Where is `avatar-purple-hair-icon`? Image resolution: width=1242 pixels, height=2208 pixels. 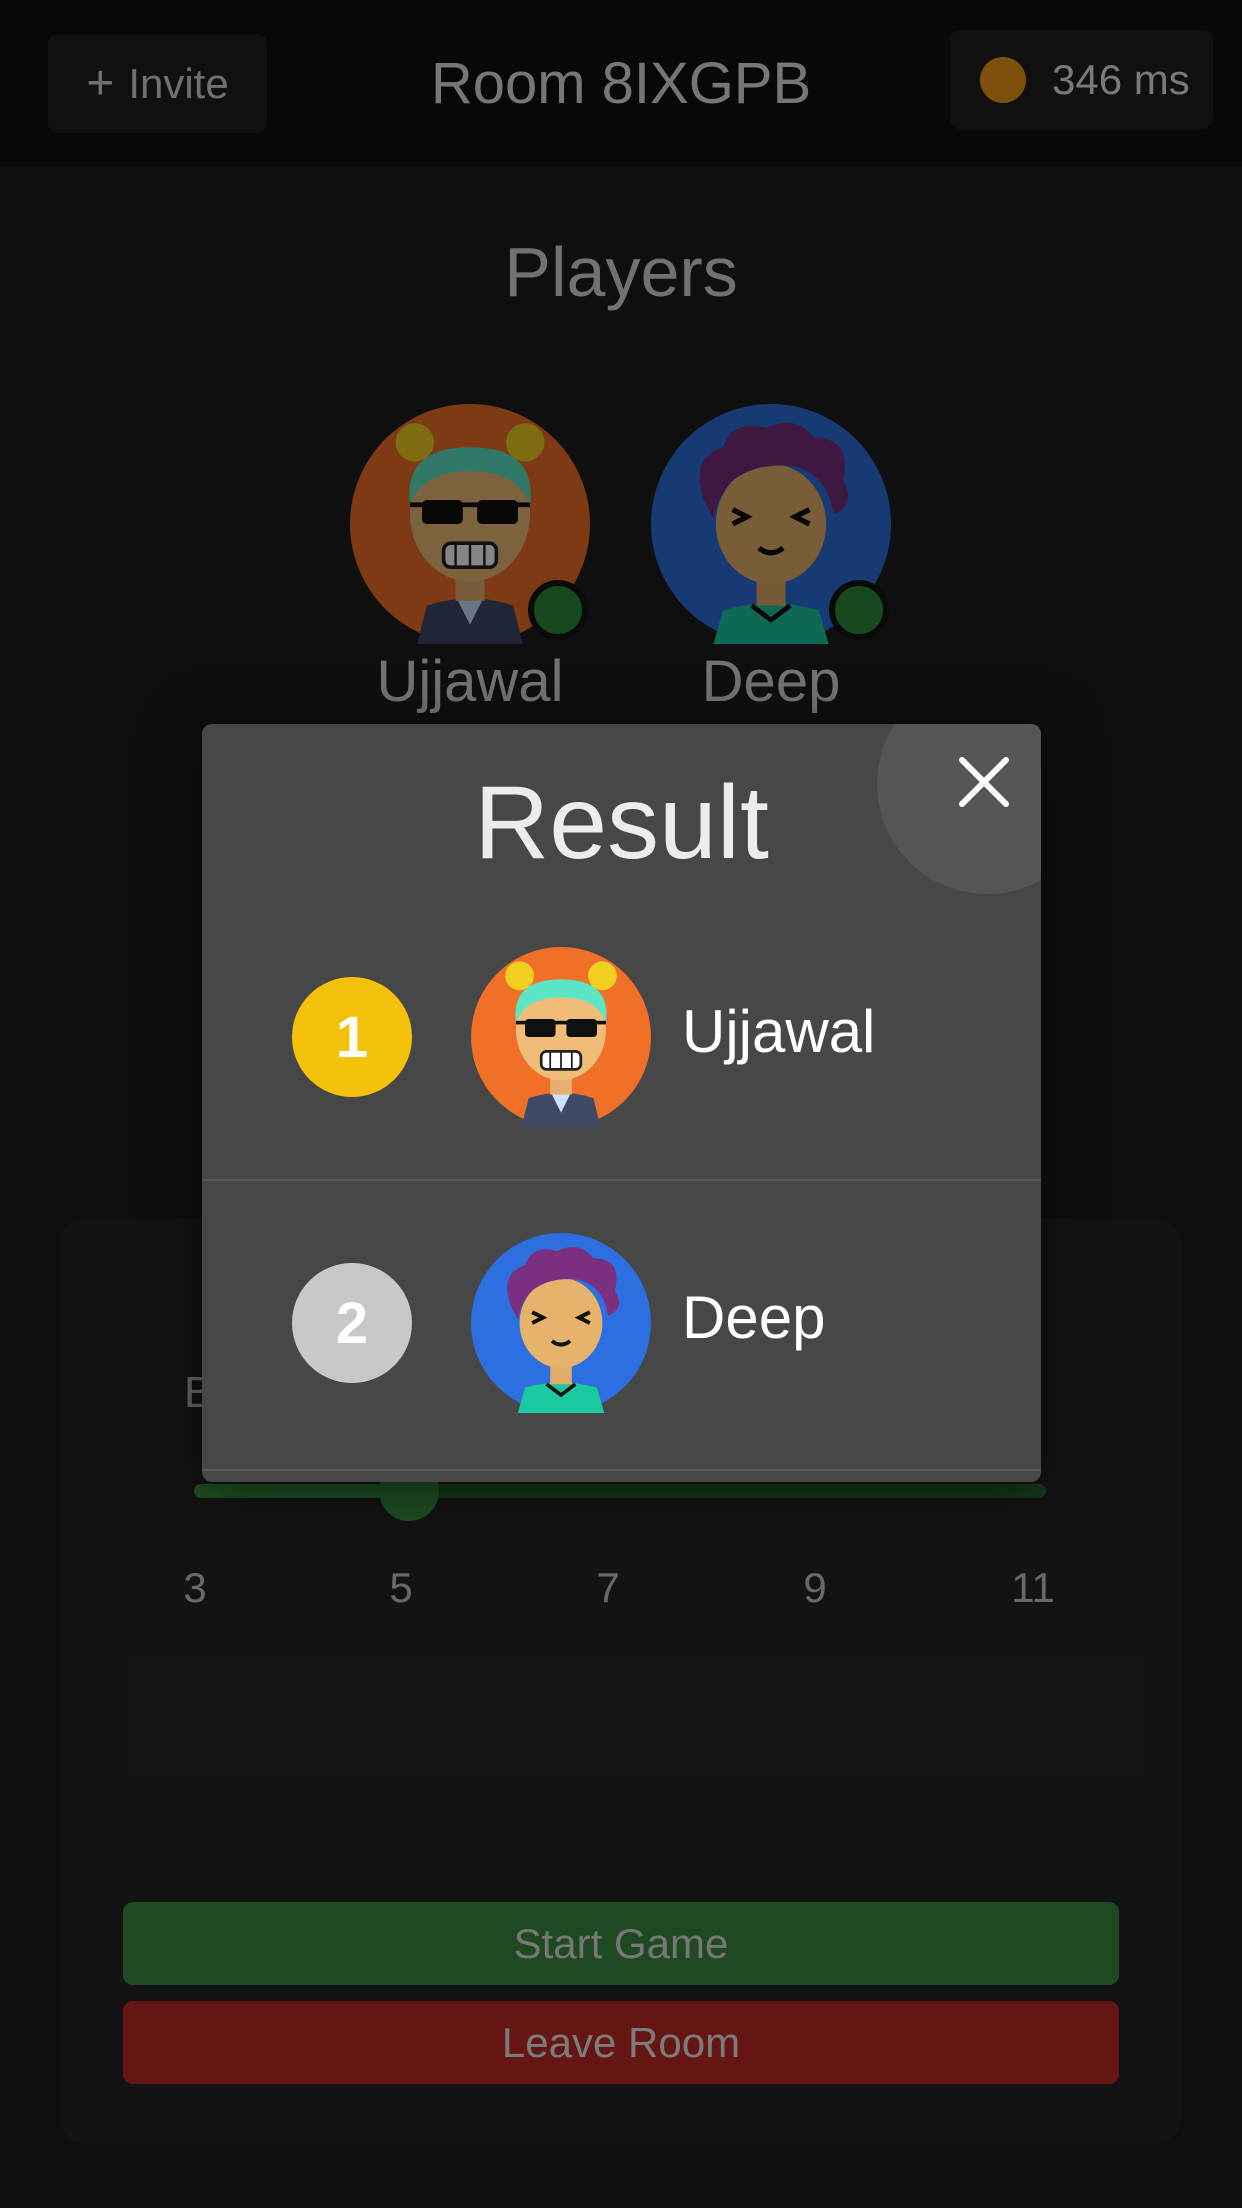 avatar-purple-hair-icon is located at coordinates (561, 1323).